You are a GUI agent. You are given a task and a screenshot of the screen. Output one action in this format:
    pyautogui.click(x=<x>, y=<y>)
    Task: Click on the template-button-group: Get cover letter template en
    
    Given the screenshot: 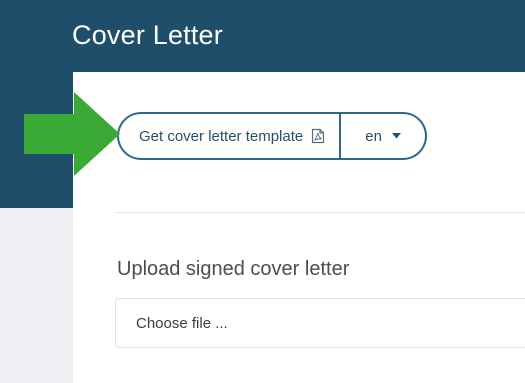 What is the action you would take?
    pyautogui.click(x=272, y=136)
    